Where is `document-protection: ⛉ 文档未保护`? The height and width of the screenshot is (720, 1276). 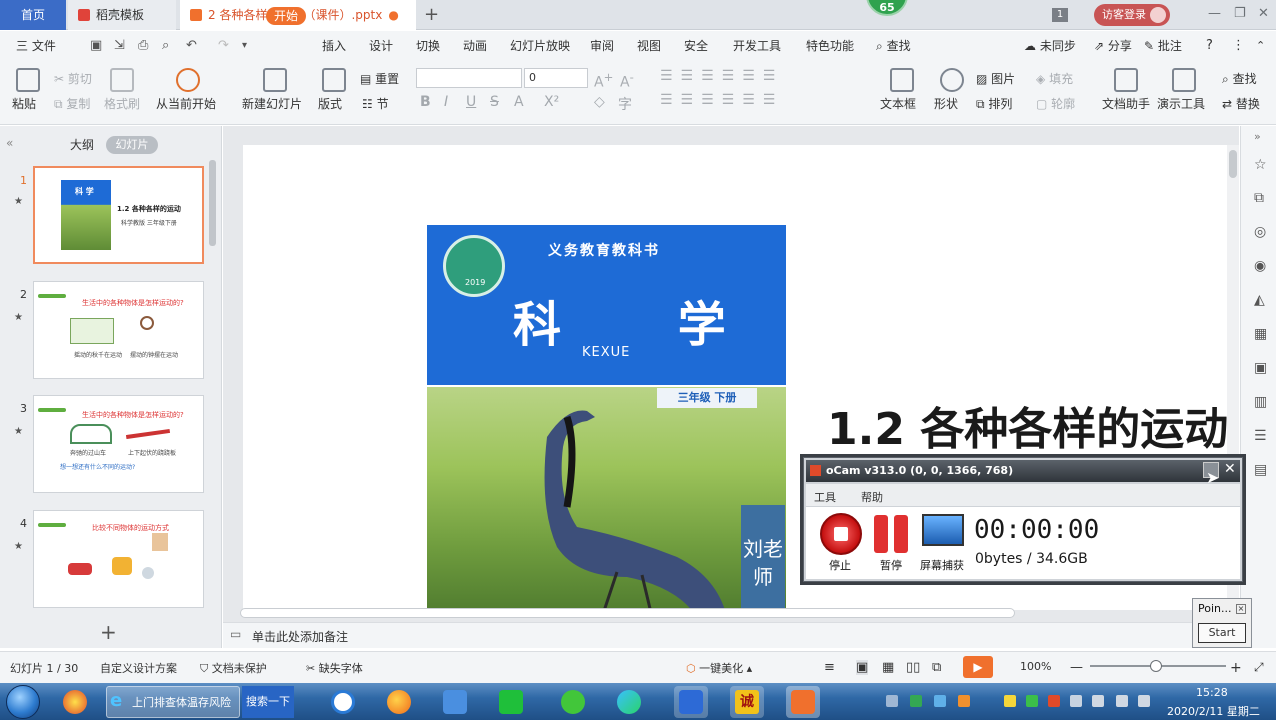
document-protection: ⛉ 文档未保护 is located at coordinates (233, 668).